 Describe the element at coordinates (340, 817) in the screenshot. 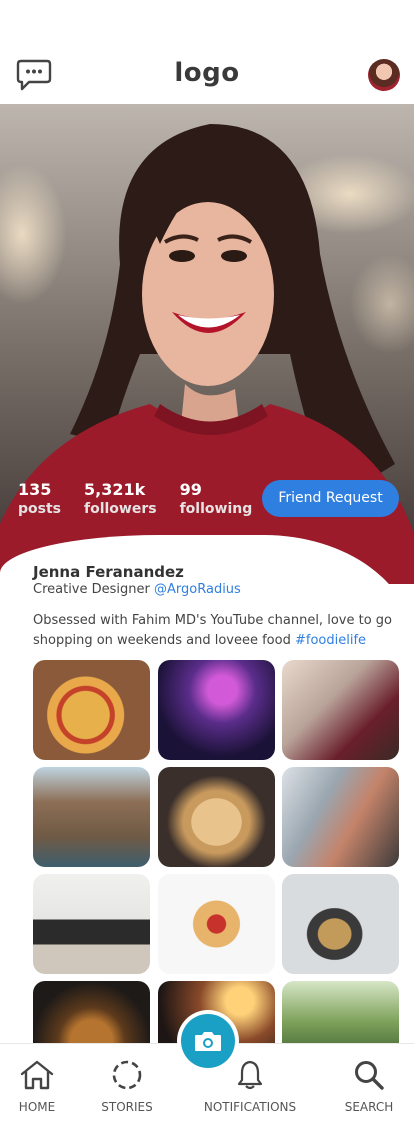

I see `friends-photo` at that location.